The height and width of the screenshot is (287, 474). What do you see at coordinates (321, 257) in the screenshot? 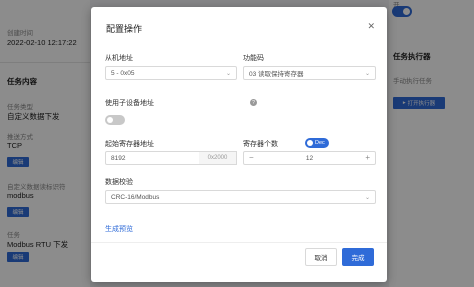
I see `cancel-button: 取消` at bounding box center [321, 257].